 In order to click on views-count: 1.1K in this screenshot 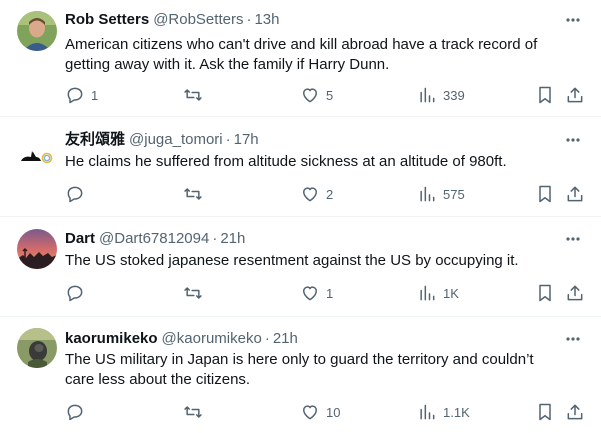, I will do `click(456, 412)`.